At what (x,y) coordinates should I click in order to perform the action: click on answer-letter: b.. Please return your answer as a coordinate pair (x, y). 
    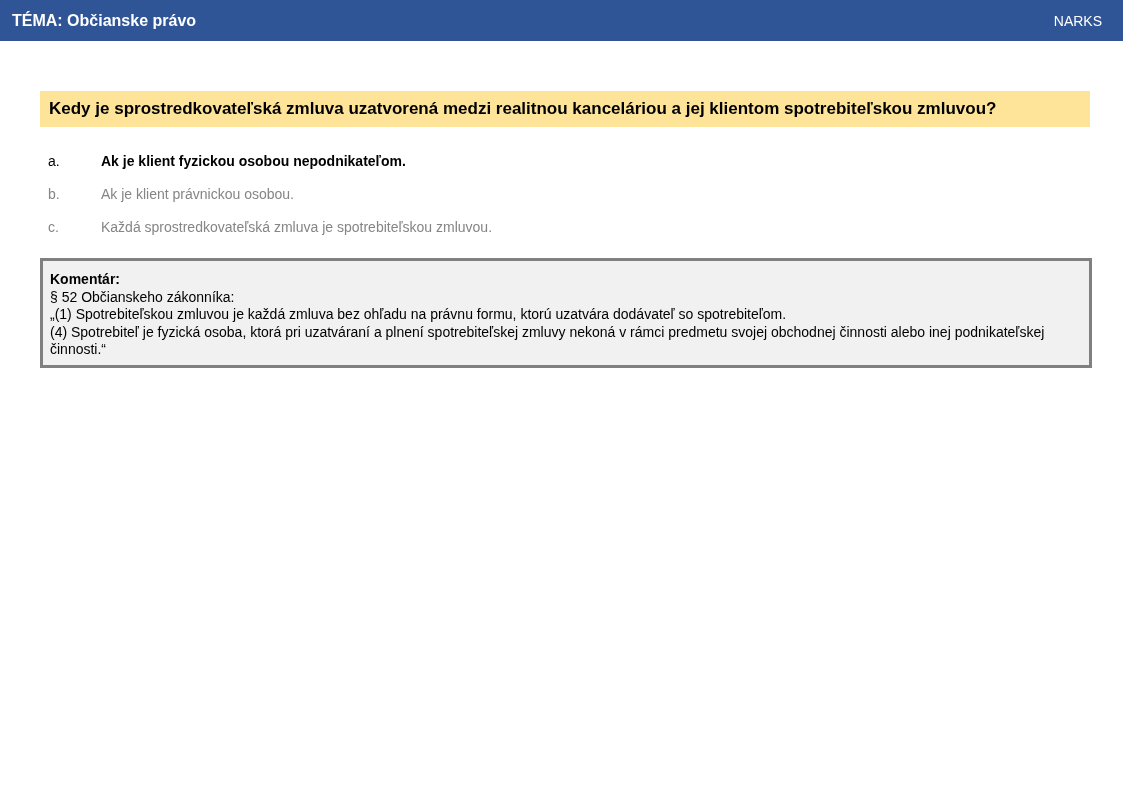
    Looking at the image, I should click on (54, 194).